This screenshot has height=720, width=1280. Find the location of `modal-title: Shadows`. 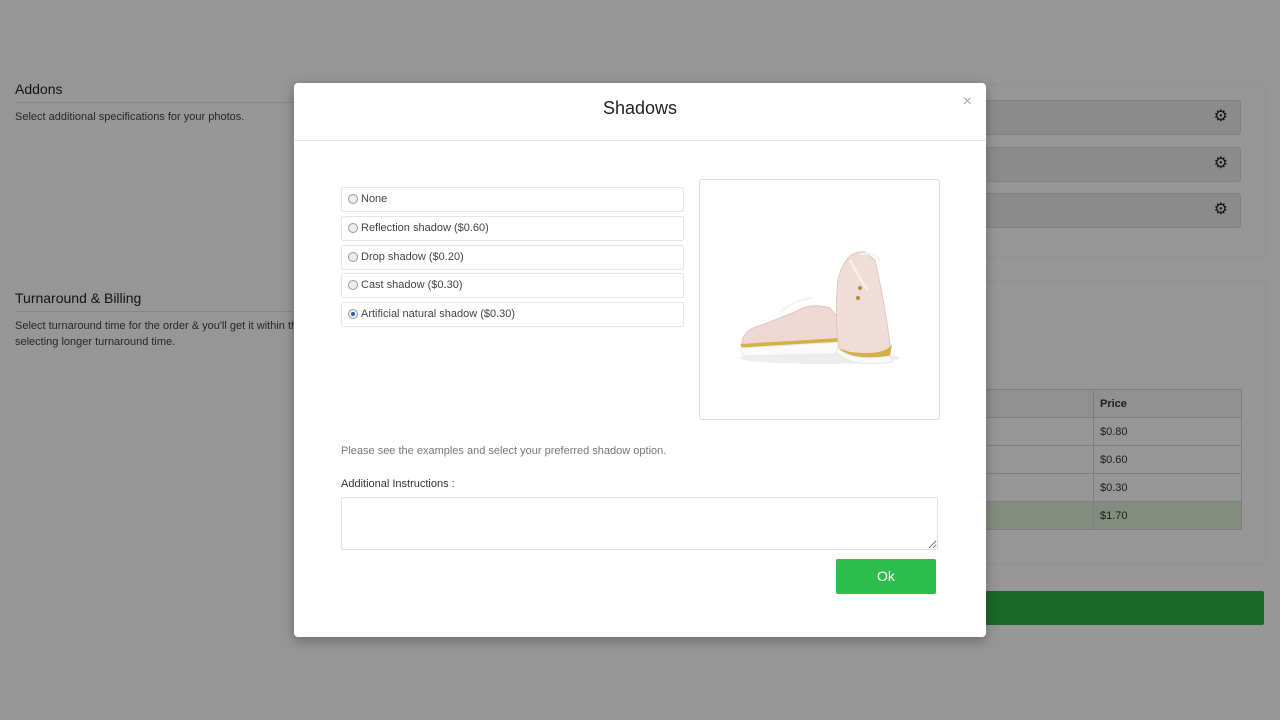

modal-title: Shadows is located at coordinates (640, 108).